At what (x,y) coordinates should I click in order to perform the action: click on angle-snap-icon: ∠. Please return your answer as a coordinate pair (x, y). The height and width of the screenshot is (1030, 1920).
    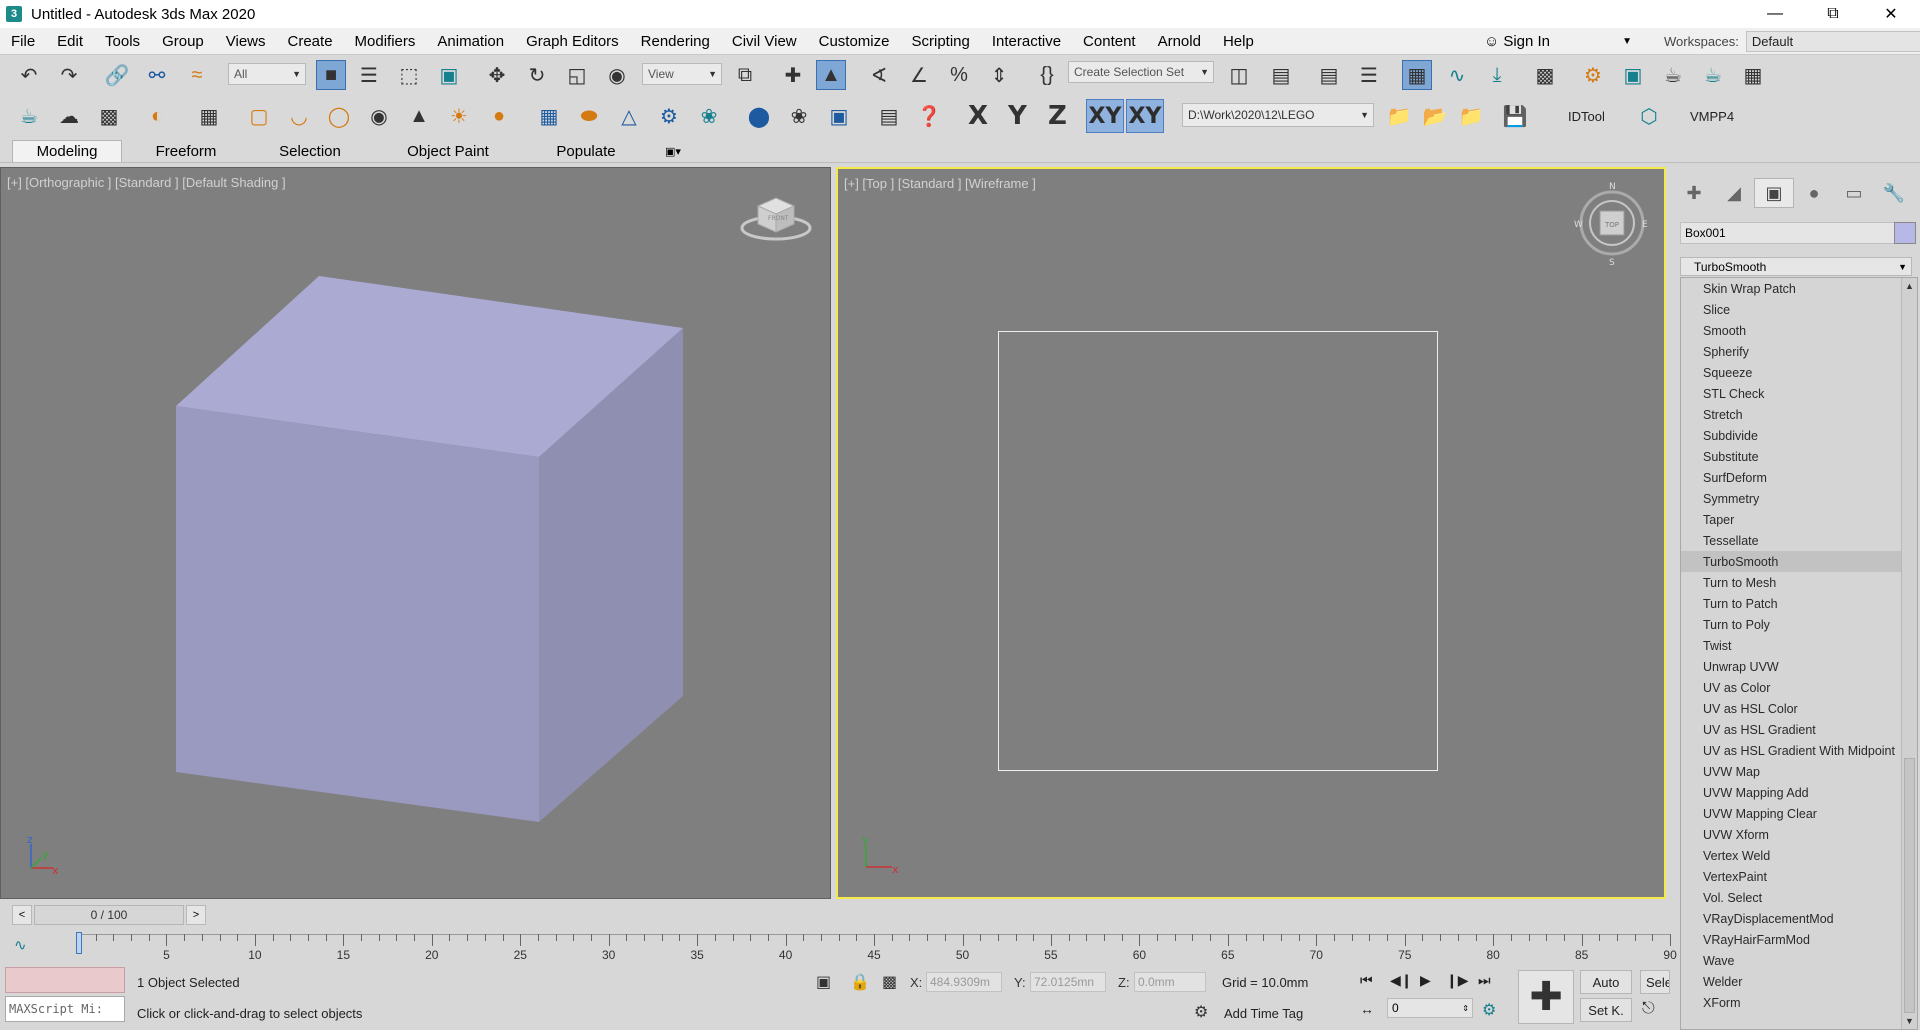
    Looking at the image, I should click on (919, 75).